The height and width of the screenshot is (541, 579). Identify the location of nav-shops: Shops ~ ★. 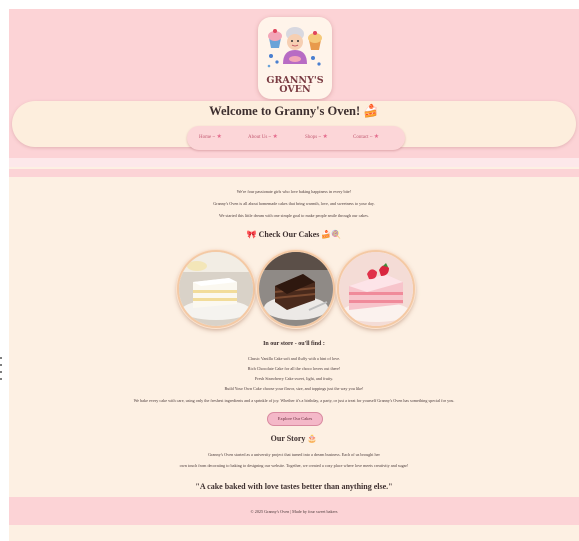
(316, 136).